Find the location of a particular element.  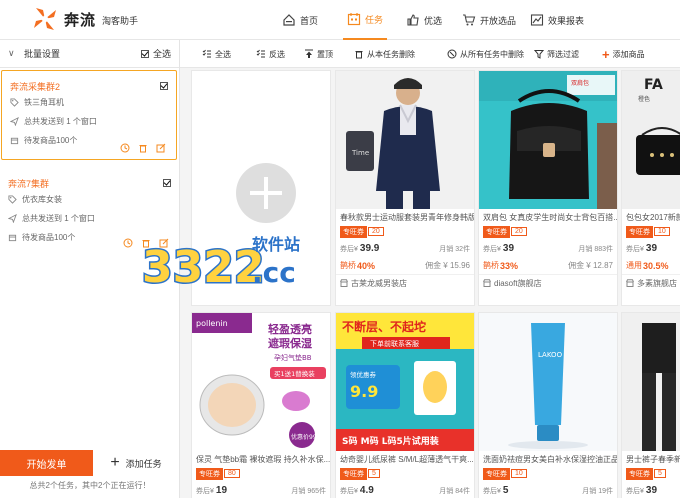

product-image: 双肩包 is located at coordinates (548, 140).